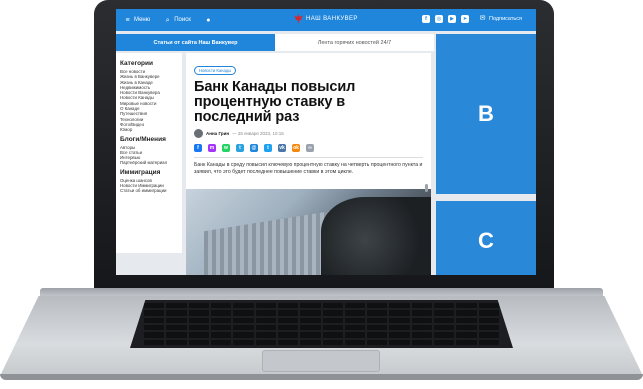  I want to click on email-share-icon: @, so click(254, 148).